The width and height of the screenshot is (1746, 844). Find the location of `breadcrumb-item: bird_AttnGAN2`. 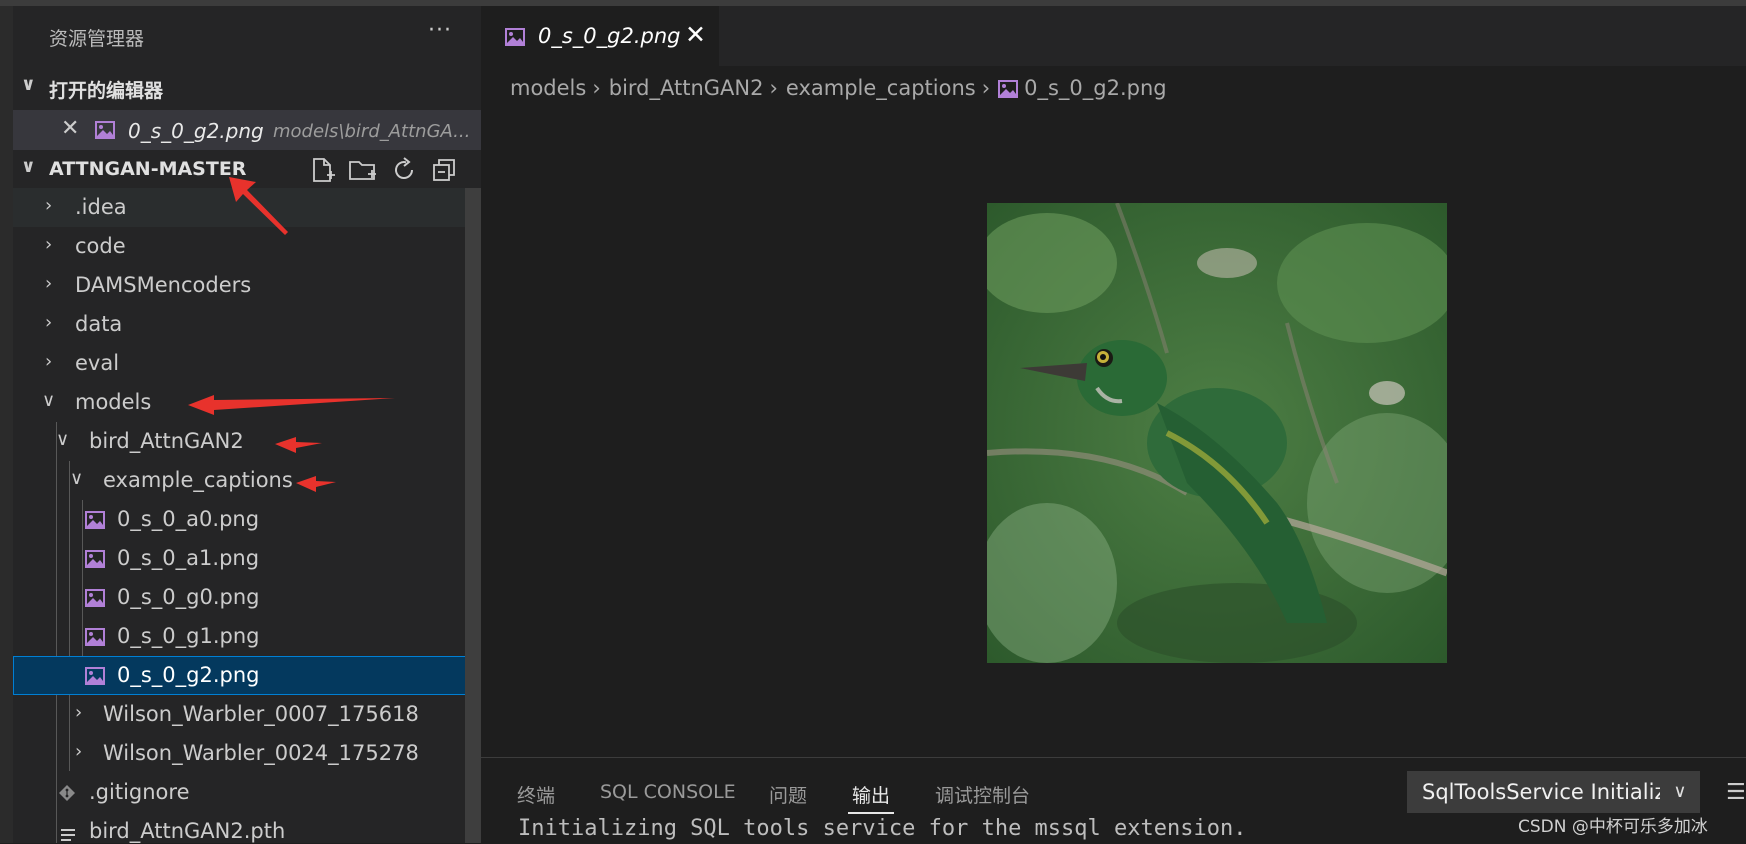

breadcrumb-item: bird_AttnGAN2 is located at coordinates (686, 88).